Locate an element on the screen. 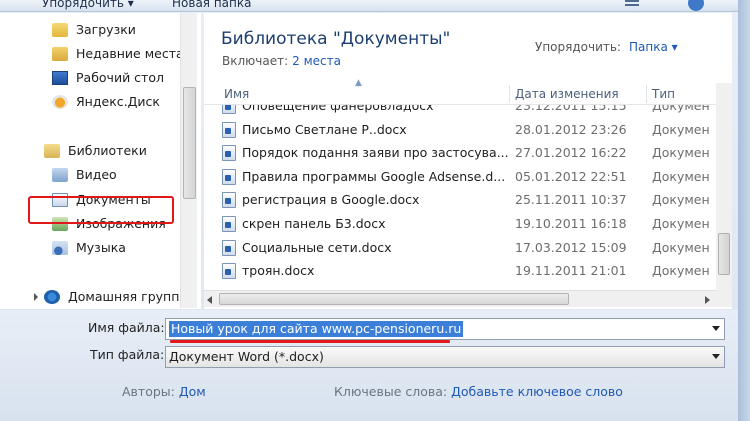  organize-button: Упорядочить ▾ is located at coordinates (88, 5).